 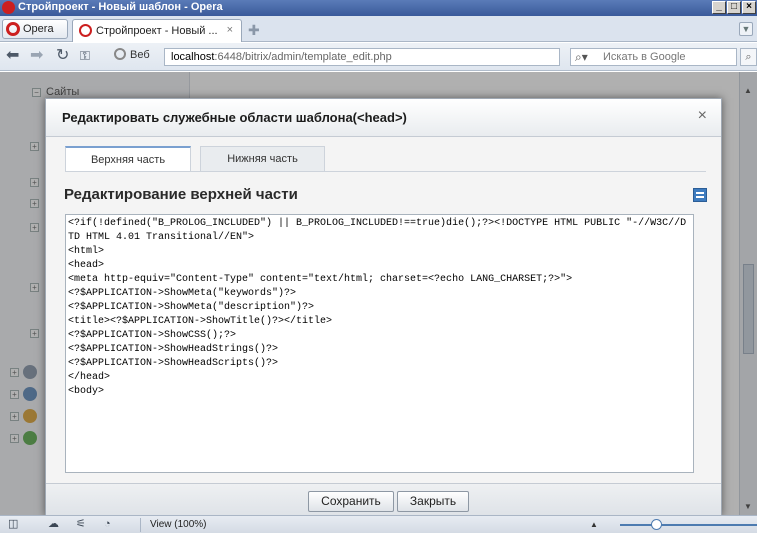 What do you see at coordinates (140, 55) in the screenshot?
I see `web-label: Веб` at bounding box center [140, 55].